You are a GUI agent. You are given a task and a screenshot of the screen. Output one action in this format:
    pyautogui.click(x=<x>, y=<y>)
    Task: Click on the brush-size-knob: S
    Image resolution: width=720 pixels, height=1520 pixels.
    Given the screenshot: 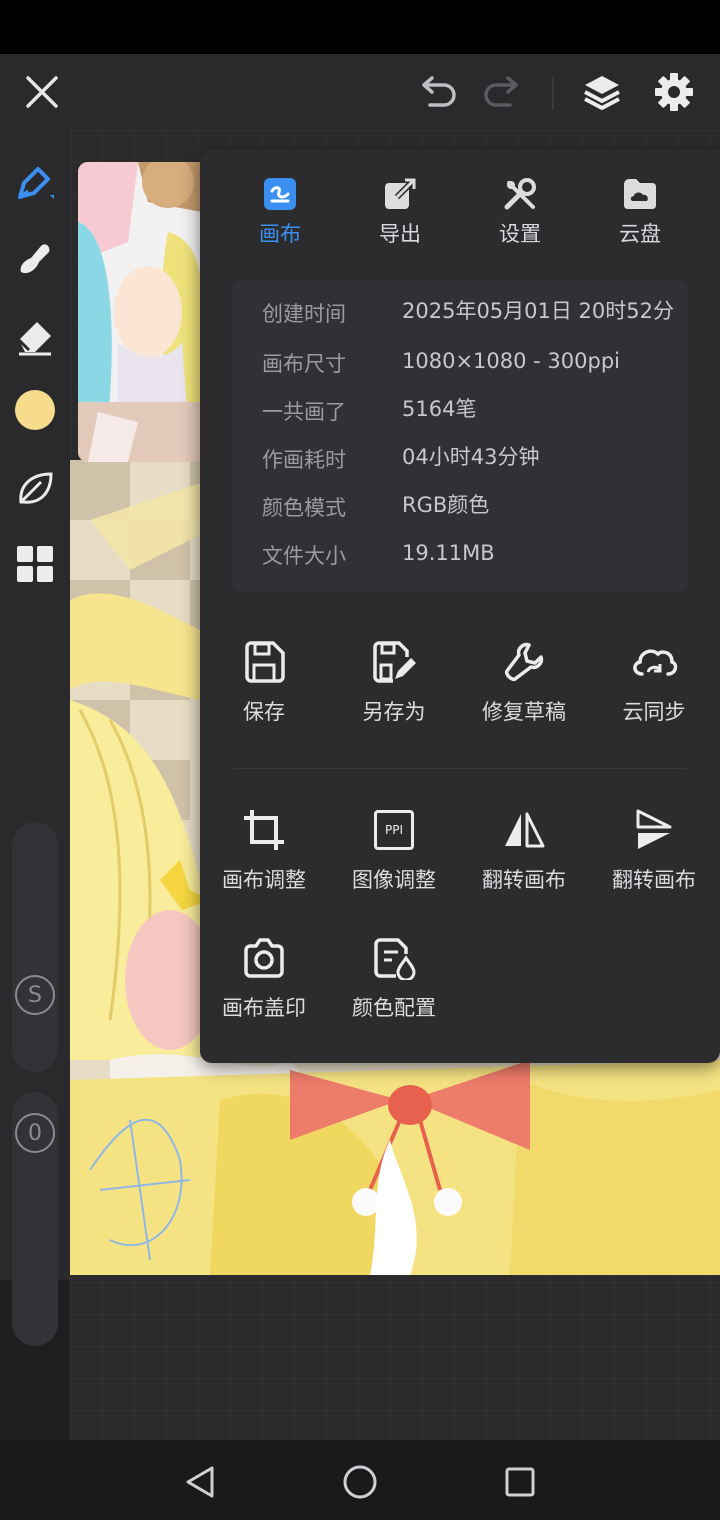 What is the action you would take?
    pyautogui.click(x=35, y=995)
    